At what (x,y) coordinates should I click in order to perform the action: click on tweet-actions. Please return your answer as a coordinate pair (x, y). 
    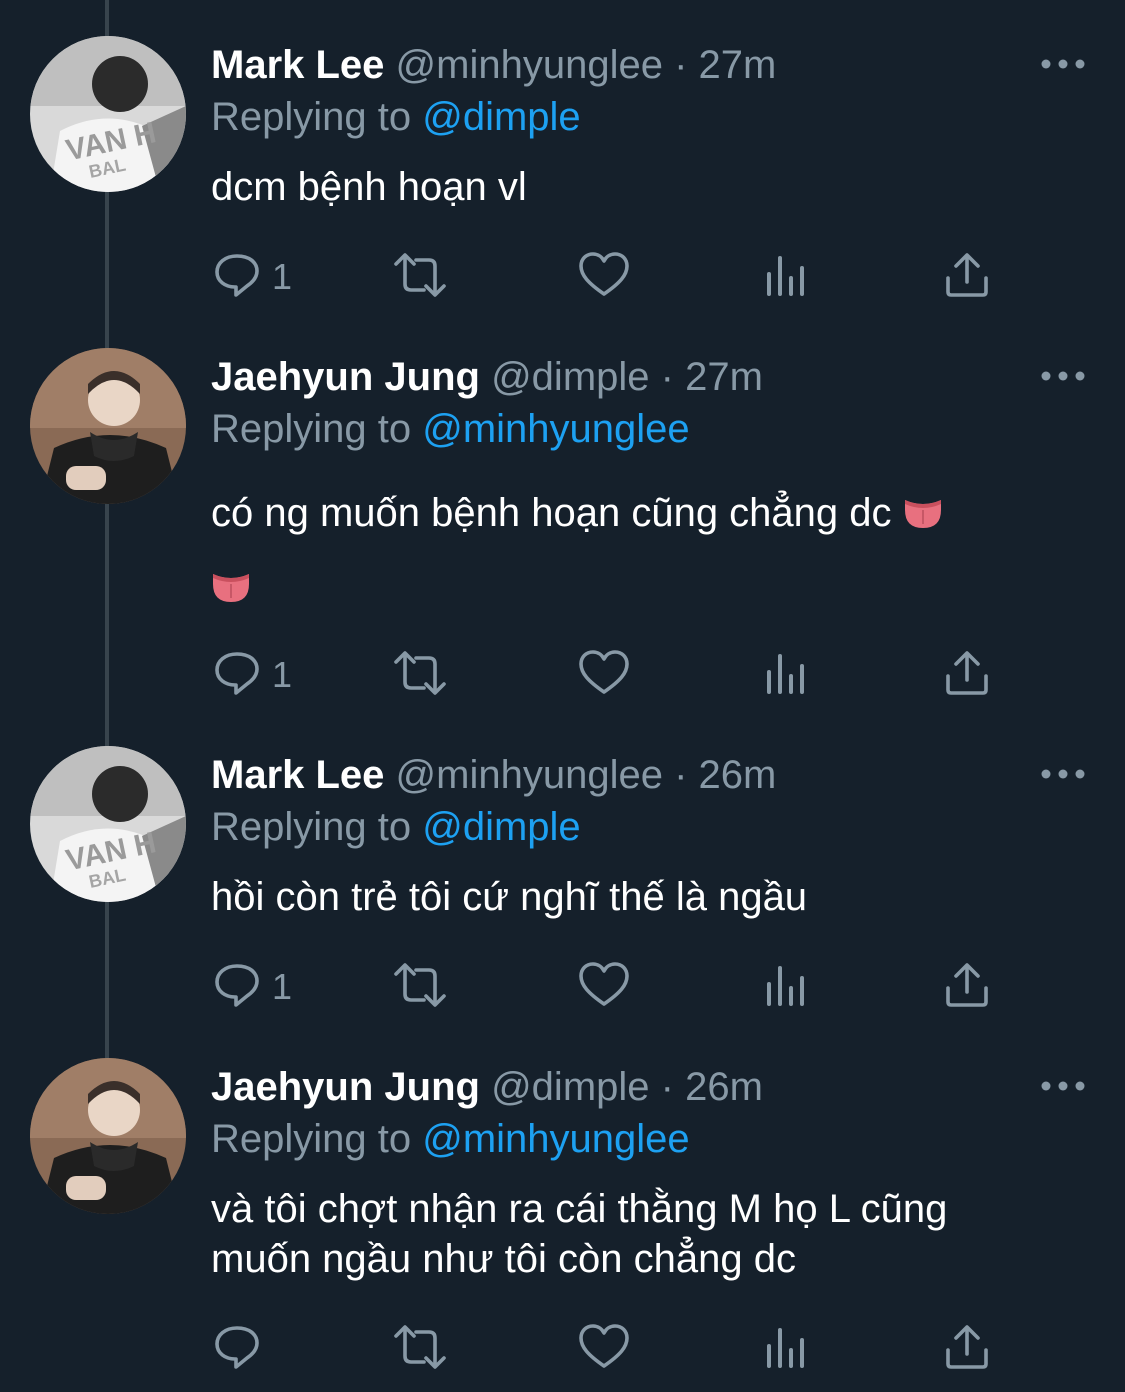
    Looking at the image, I should click on (562, 1350).